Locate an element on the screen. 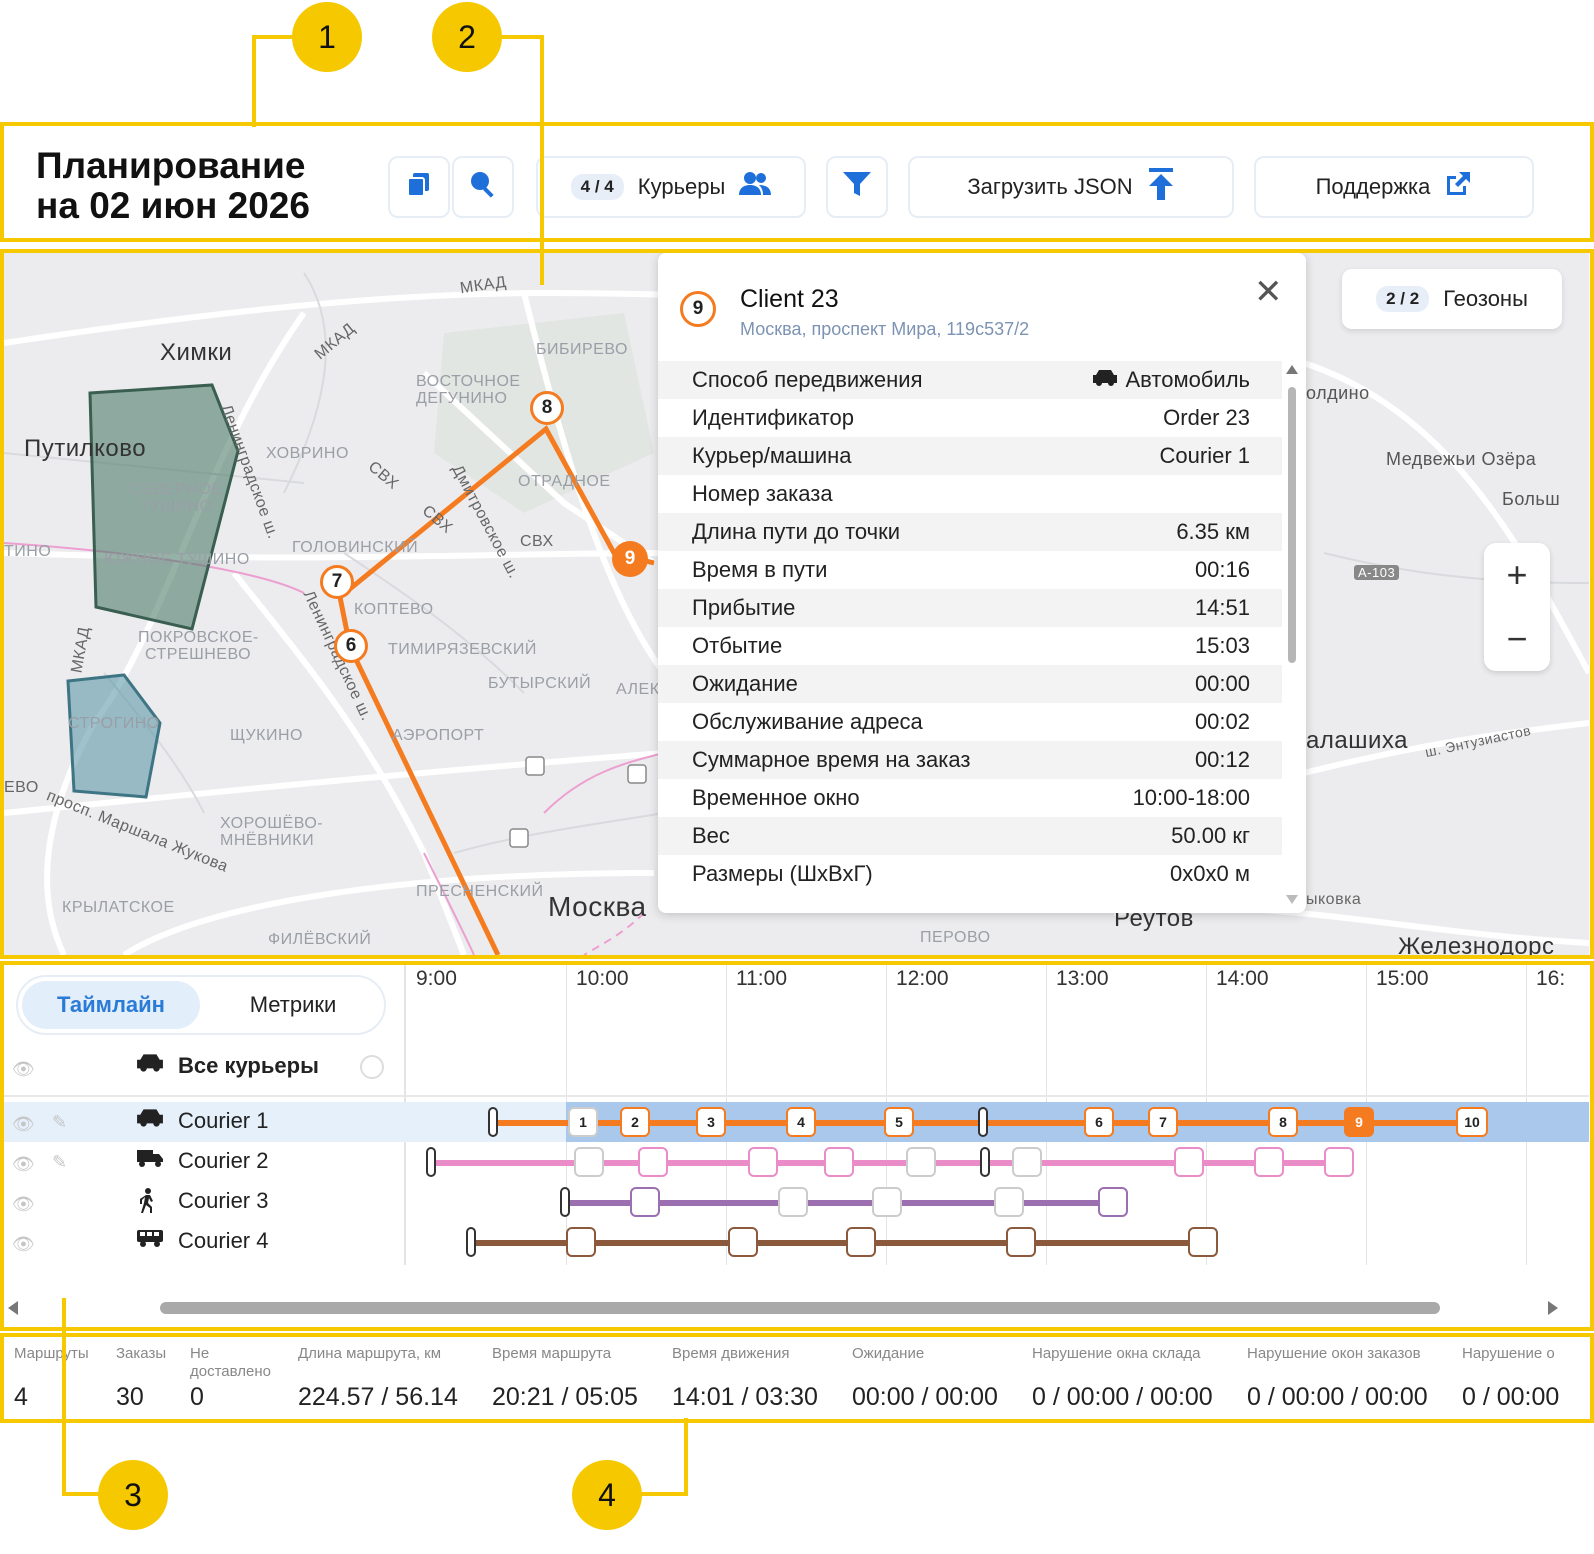 Image resolution: width=1594 pixels, height=1554 pixels. route-marker-6: 6 is located at coordinates (351, 646).